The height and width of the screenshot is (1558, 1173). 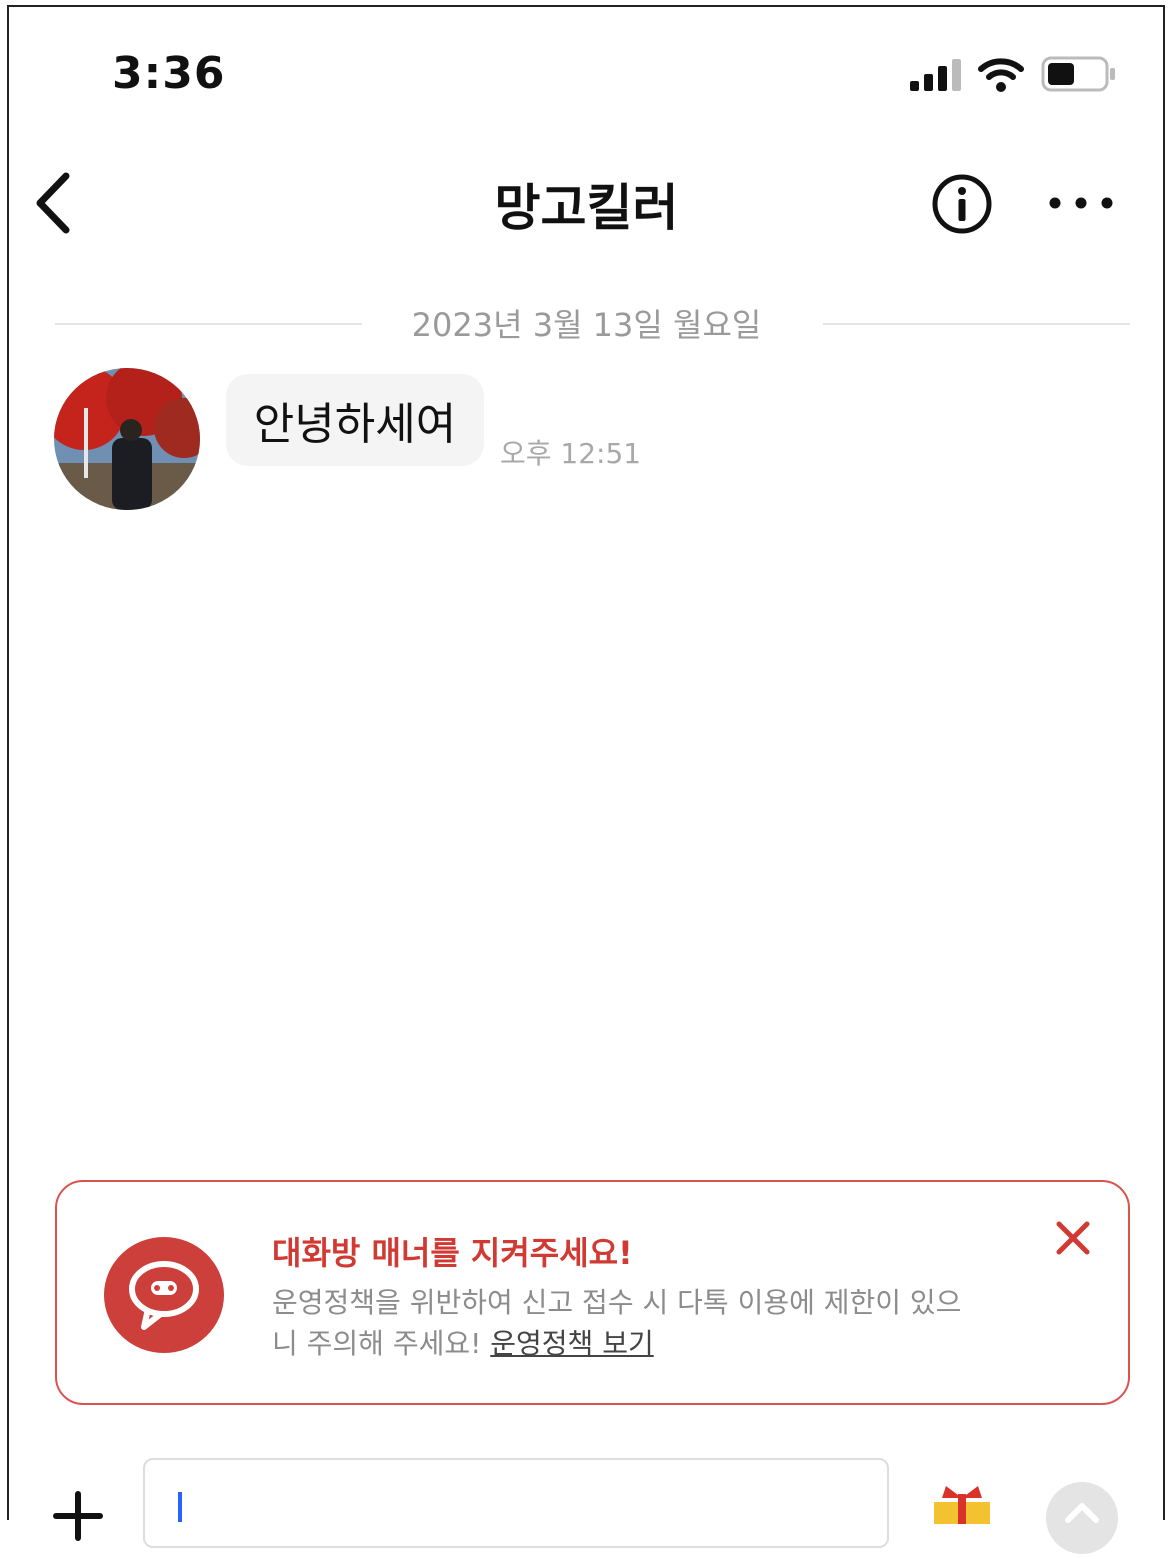 I want to click on notice-body-line1: 운영정책을 위반하여 신고 접수 시 다톡 이용에 제한이 있으, so click(x=617, y=1302).